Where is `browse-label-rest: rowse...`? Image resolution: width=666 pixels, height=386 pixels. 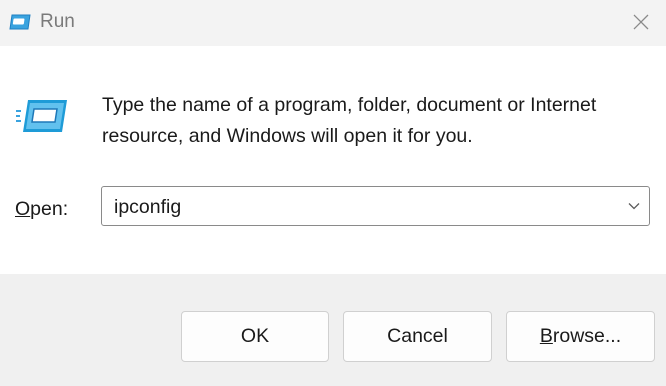
browse-label-rest: rowse... is located at coordinates (587, 336).